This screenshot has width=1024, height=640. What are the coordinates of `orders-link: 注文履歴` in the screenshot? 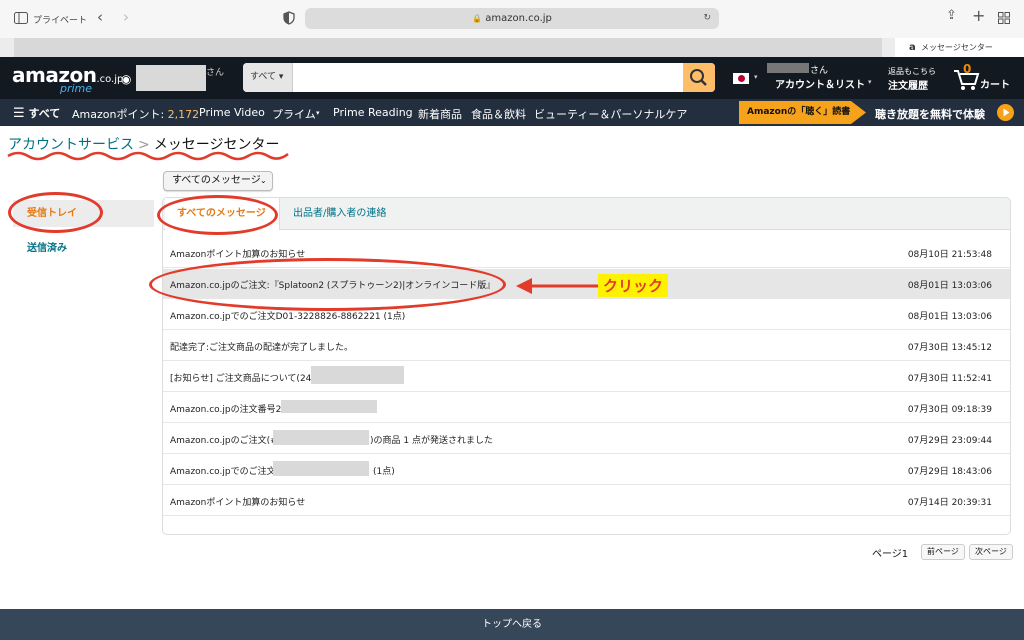 It's located at (908, 84).